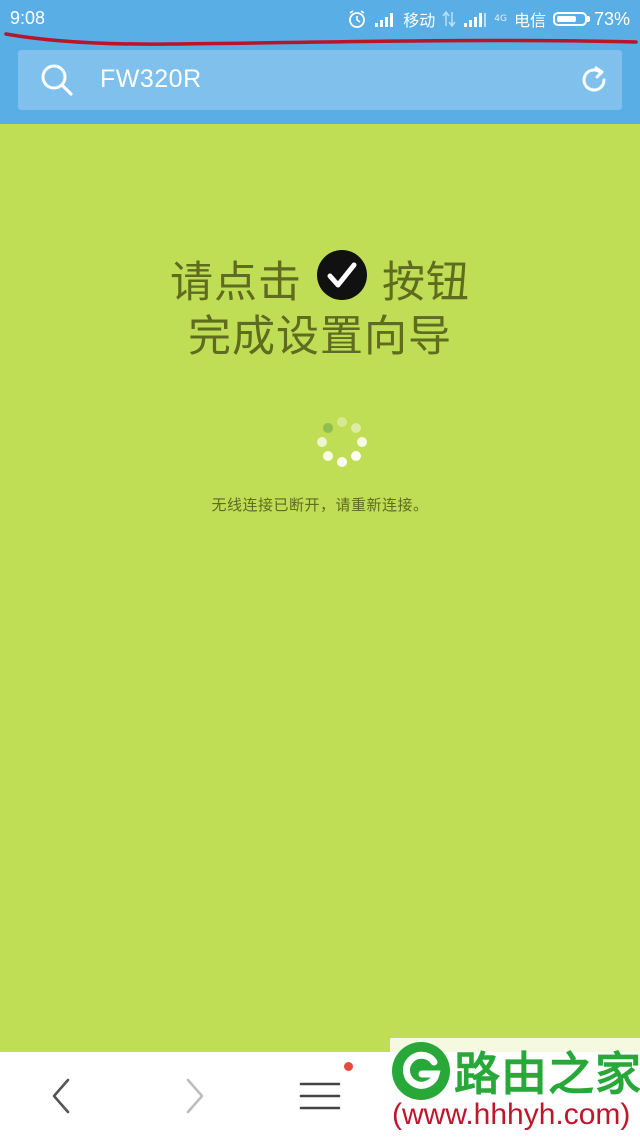 The height and width of the screenshot is (1138, 640). What do you see at coordinates (57, 80) in the screenshot?
I see `search-icon` at bounding box center [57, 80].